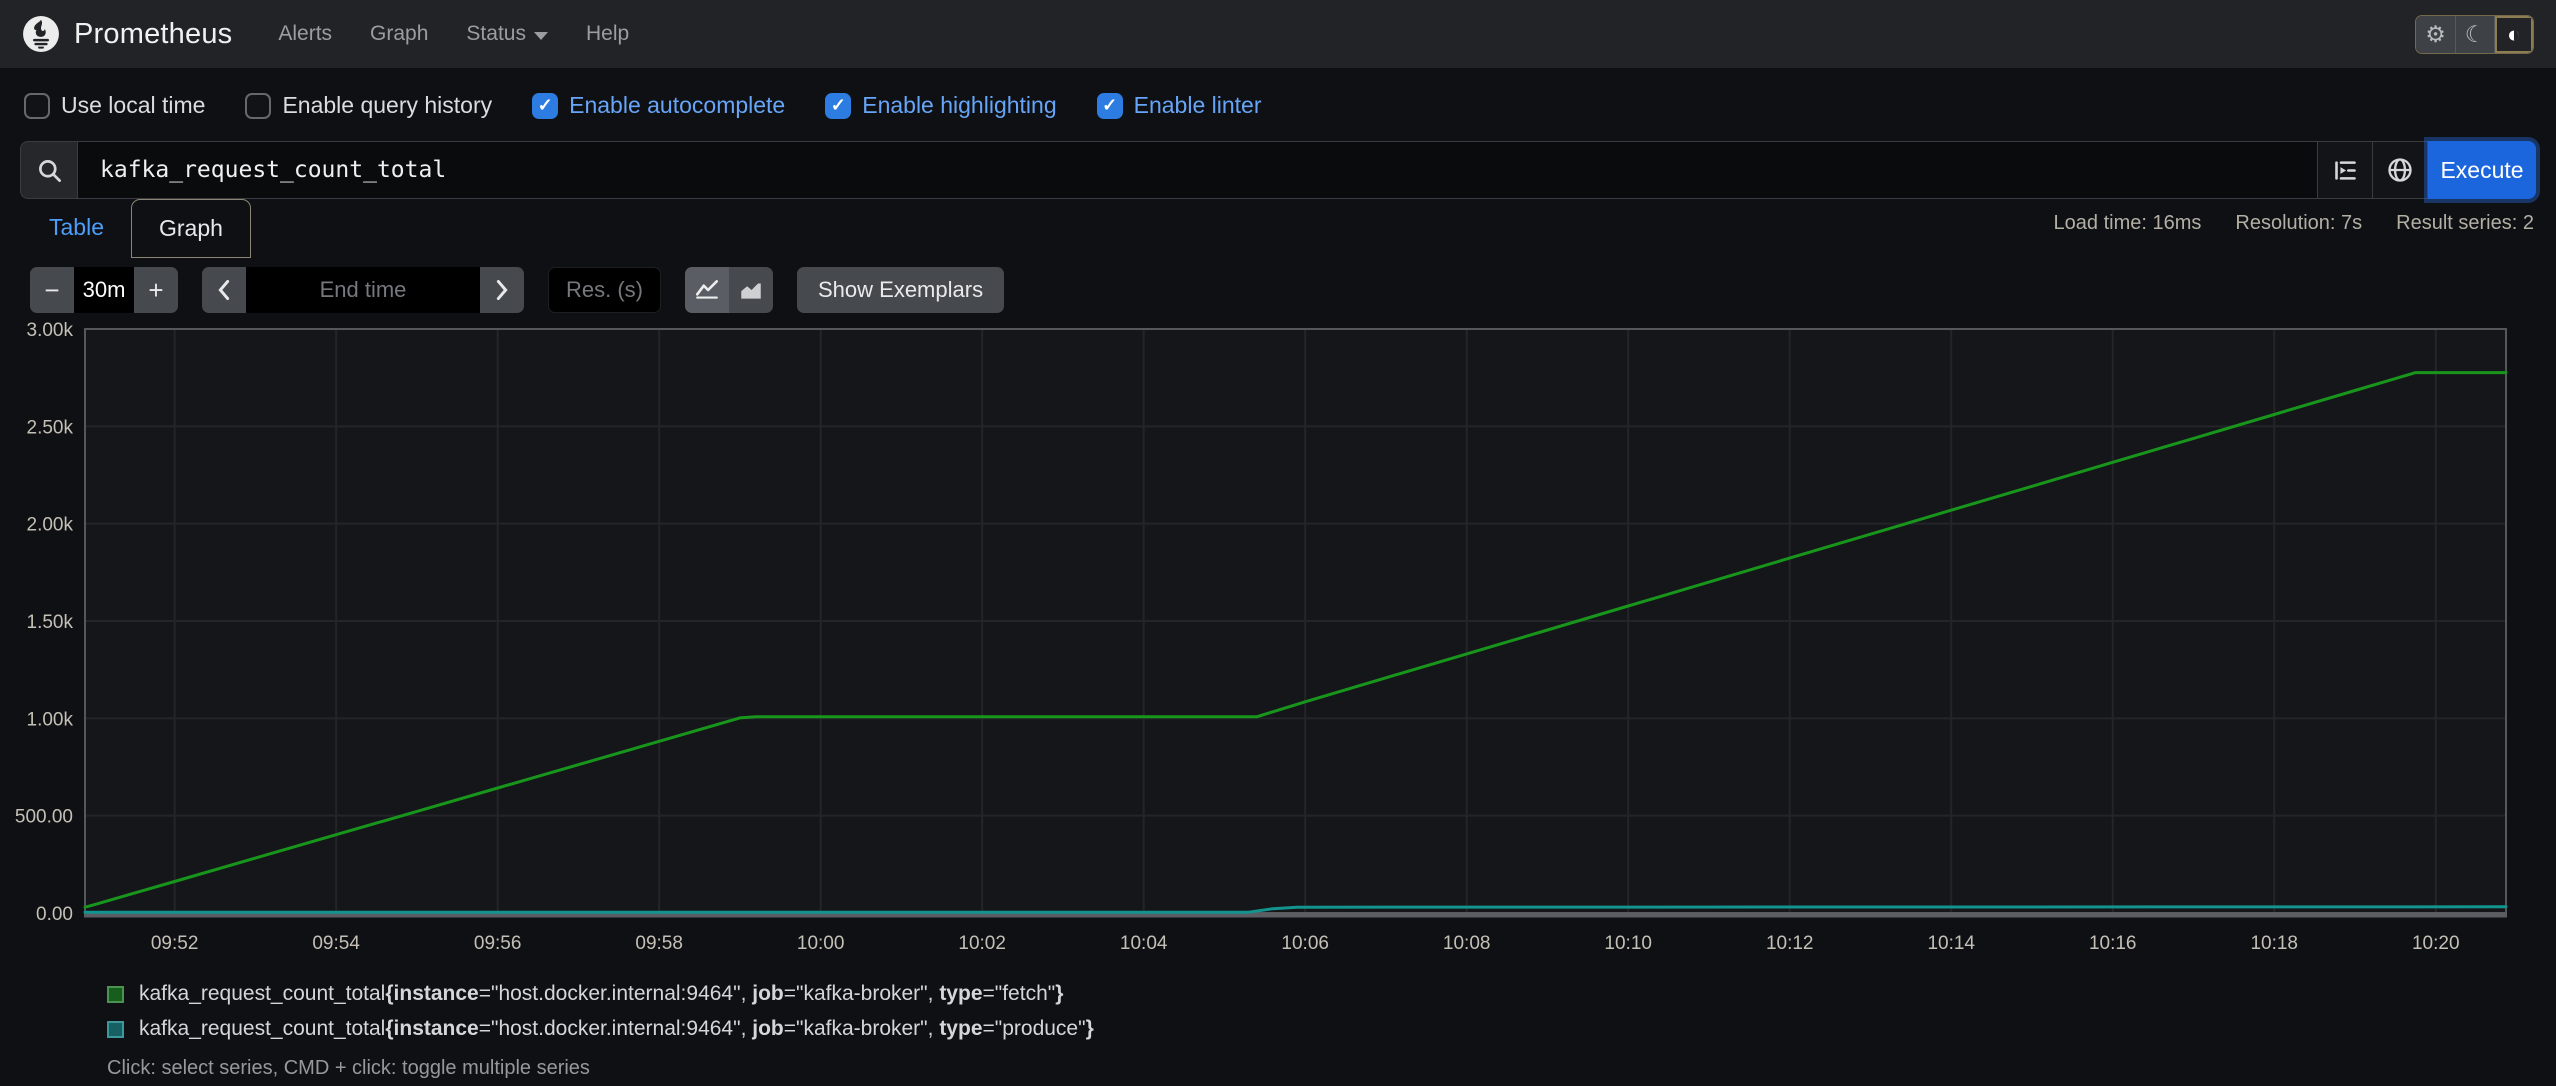  I want to click on resolution: Resolution: 7s, so click(2299, 223).